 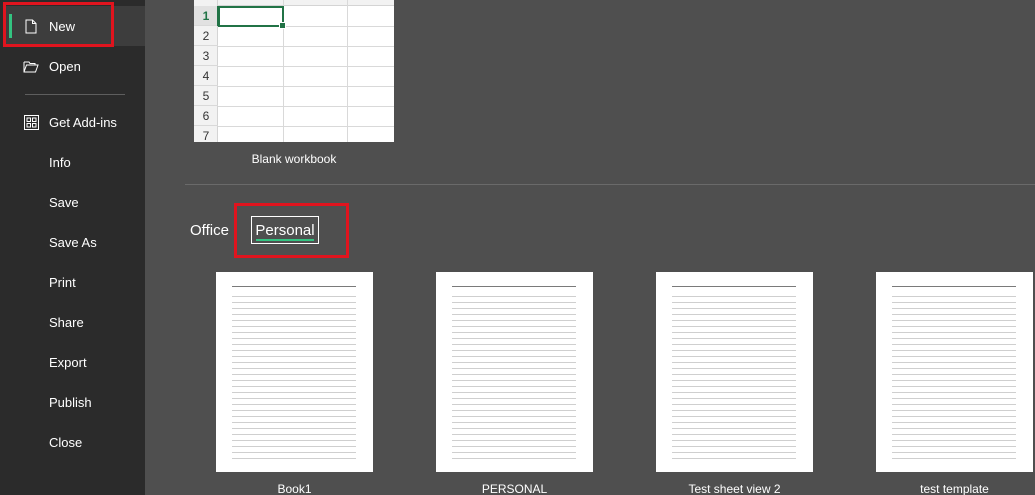 What do you see at coordinates (294, 71) in the screenshot?
I see `blank-workbook-thumbnail: 1 2 3 4 5 6 7` at bounding box center [294, 71].